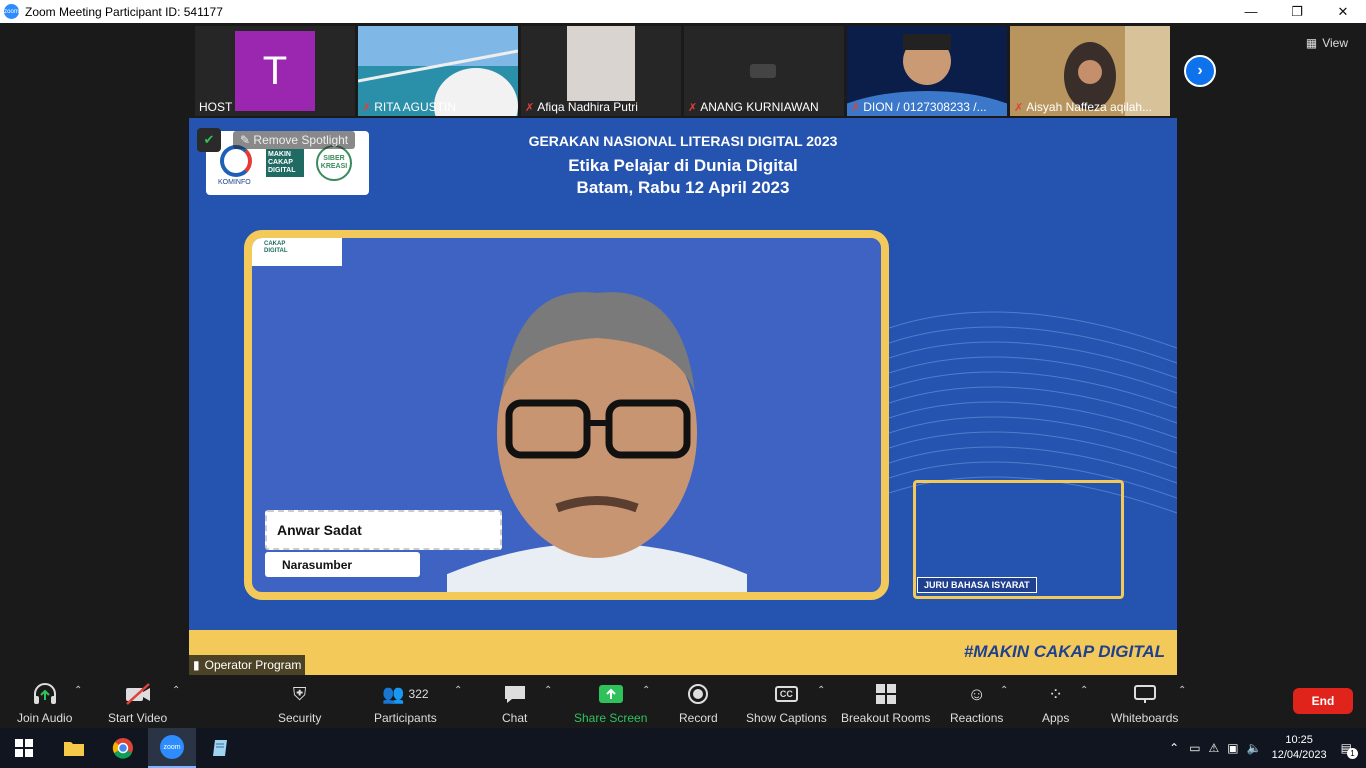 Image resolution: width=1366 pixels, height=768 pixels. What do you see at coordinates (683, 748) in the screenshot?
I see `windows-taskbar: zoom ⌃ ▭ ⚠ ▣ 🔈 10:25 12/04/2023 ▤ 1` at bounding box center [683, 748].